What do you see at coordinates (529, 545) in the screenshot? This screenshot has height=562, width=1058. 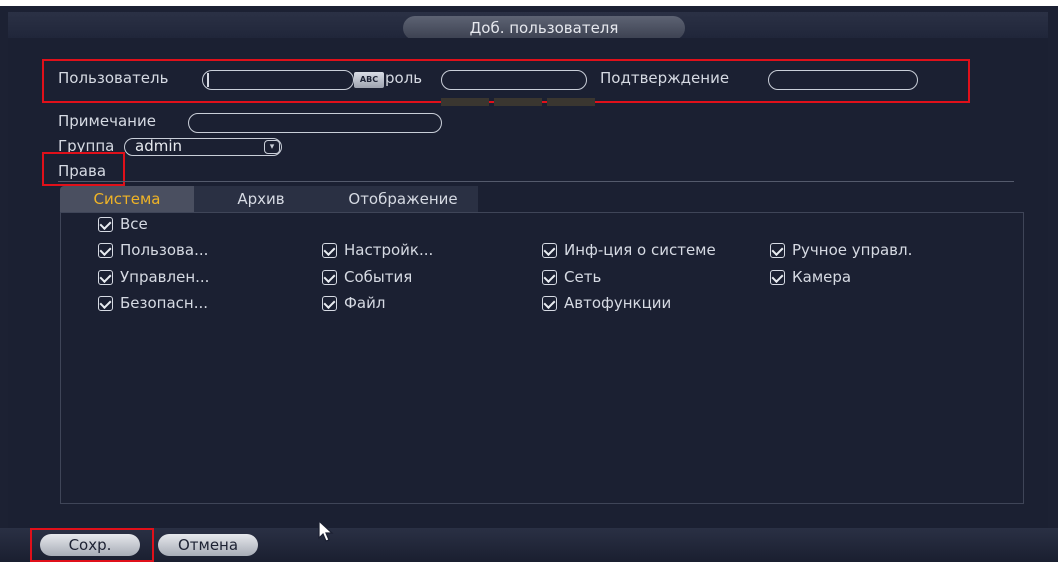 I see `bottom-toolbar: Сохр. Отмена` at bounding box center [529, 545].